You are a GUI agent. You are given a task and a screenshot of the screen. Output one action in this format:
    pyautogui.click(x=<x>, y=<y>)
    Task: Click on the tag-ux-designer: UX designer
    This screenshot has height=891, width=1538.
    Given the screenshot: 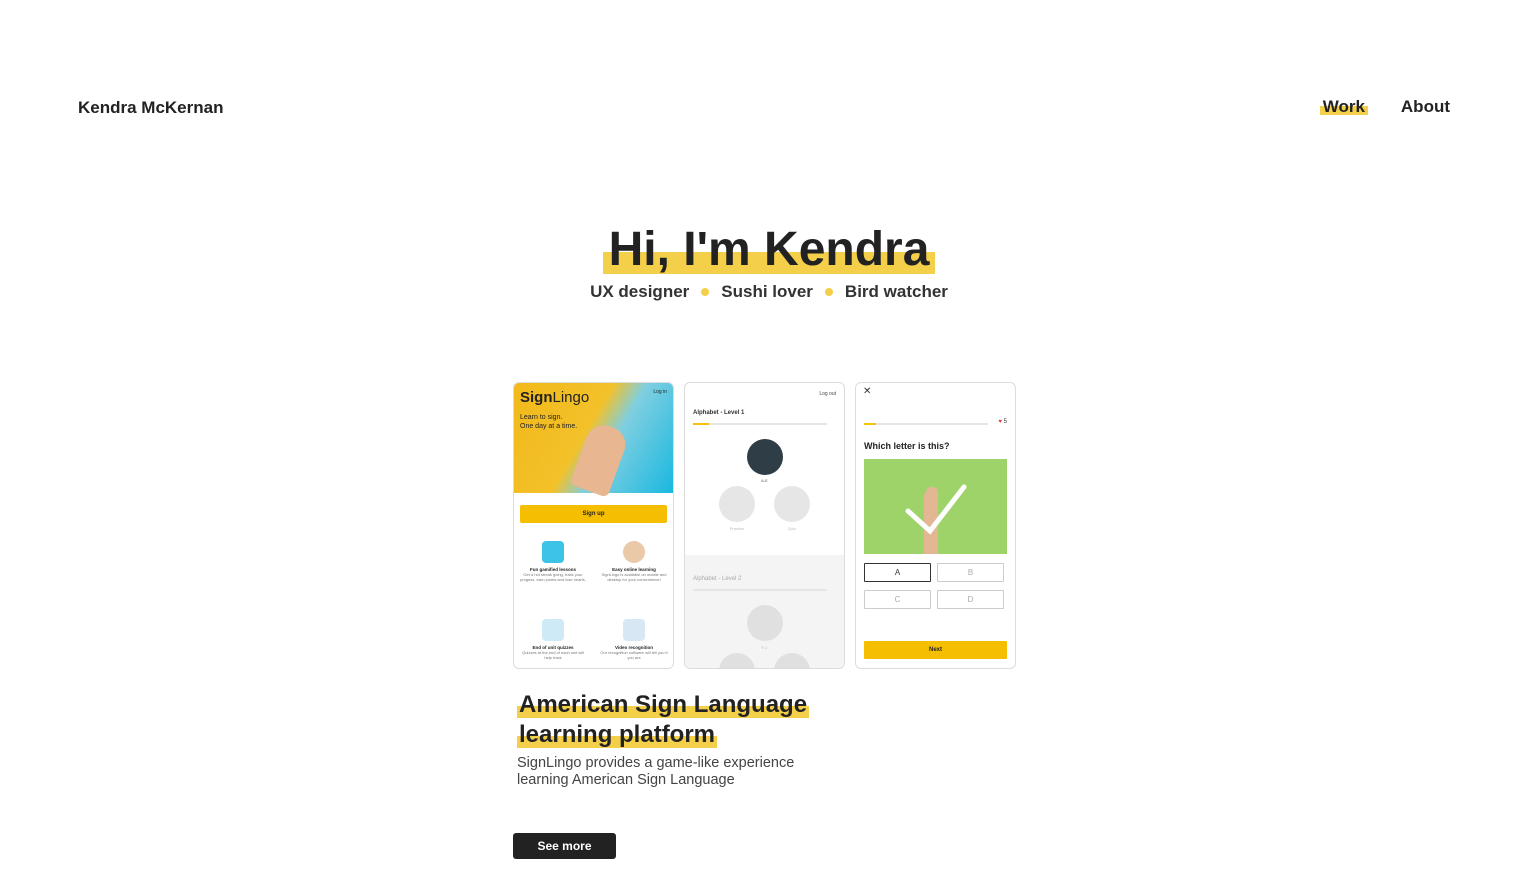 What is the action you would take?
    pyautogui.click(x=640, y=291)
    